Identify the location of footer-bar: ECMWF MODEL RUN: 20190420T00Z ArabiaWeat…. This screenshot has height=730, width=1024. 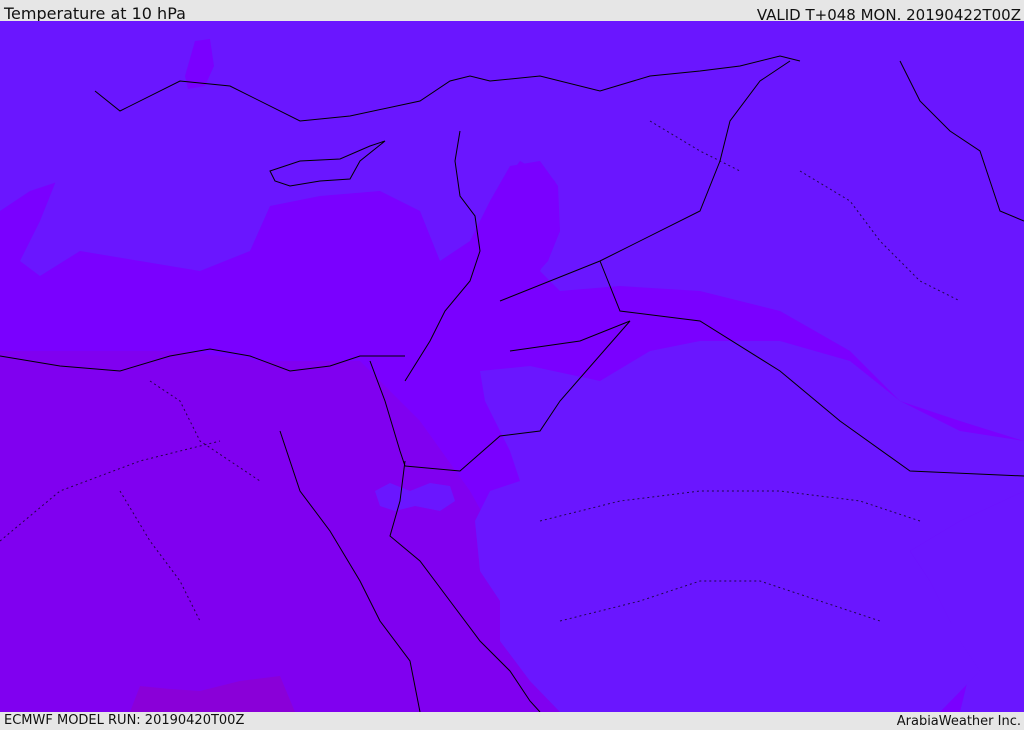
(512, 720).